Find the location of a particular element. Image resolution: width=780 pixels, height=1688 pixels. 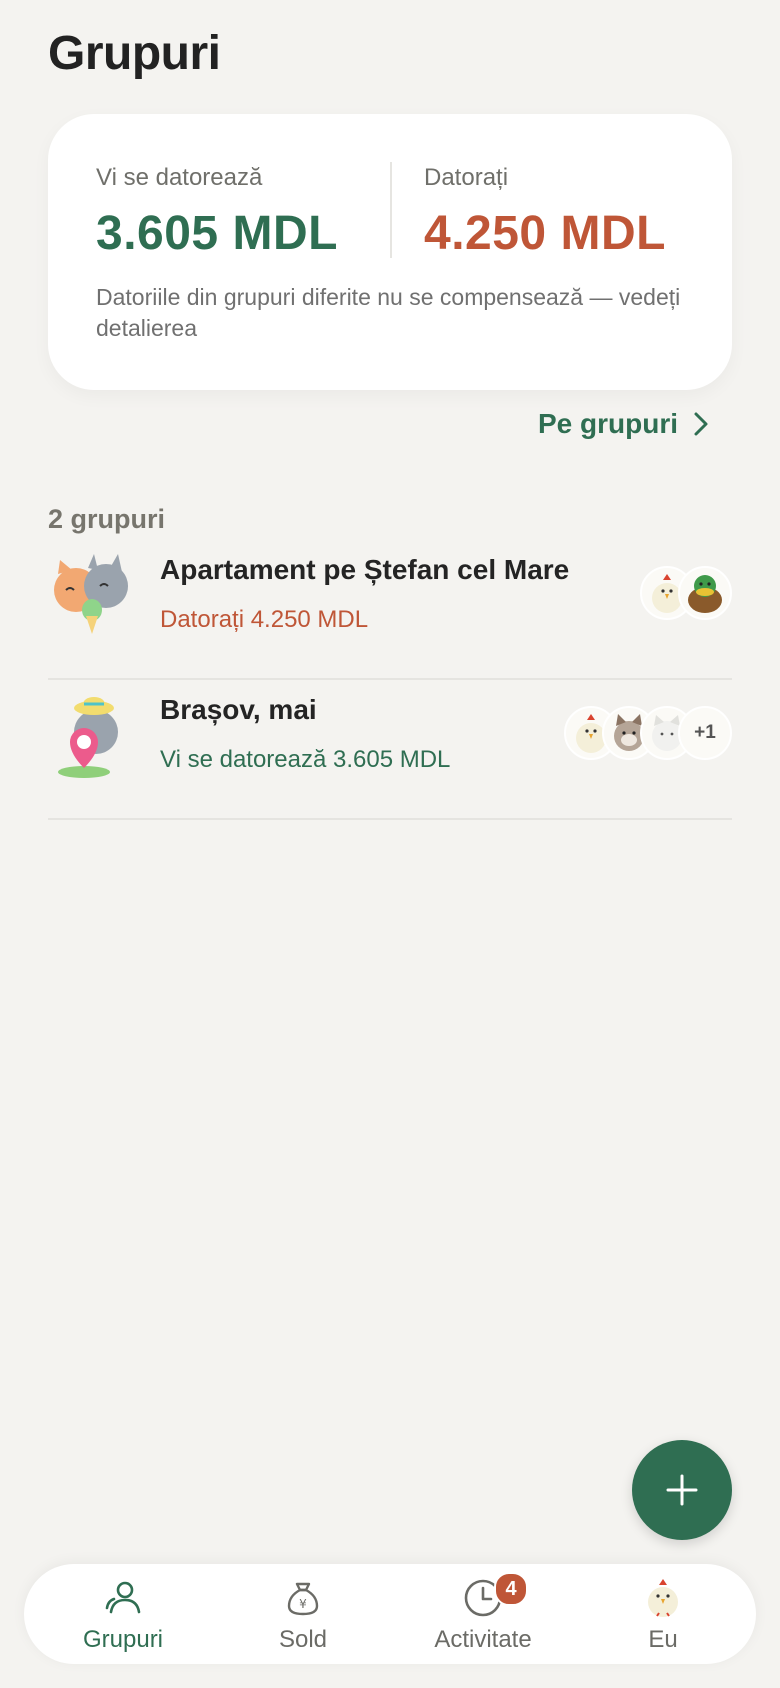

tab-eu: Eu is located at coordinates (663, 1616).